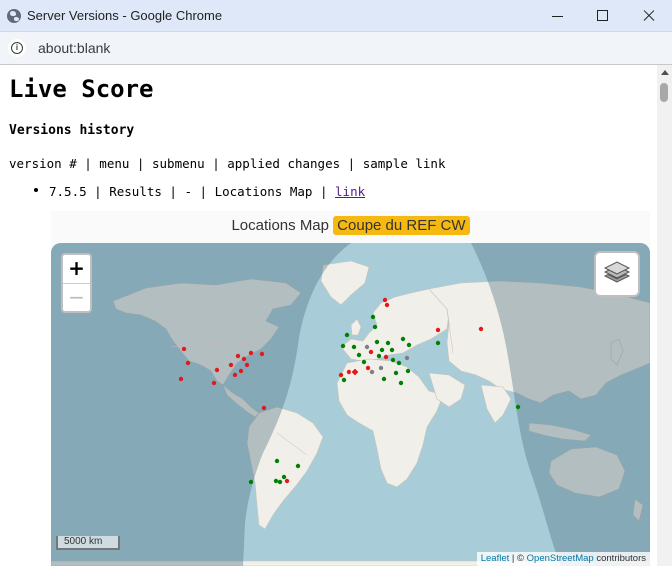 Image resolution: width=672 pixels, height=566 pixels. Describe the element at coordinates (263, 191) in the screenshot. I see `entry-changes: Locations Map` at that location.